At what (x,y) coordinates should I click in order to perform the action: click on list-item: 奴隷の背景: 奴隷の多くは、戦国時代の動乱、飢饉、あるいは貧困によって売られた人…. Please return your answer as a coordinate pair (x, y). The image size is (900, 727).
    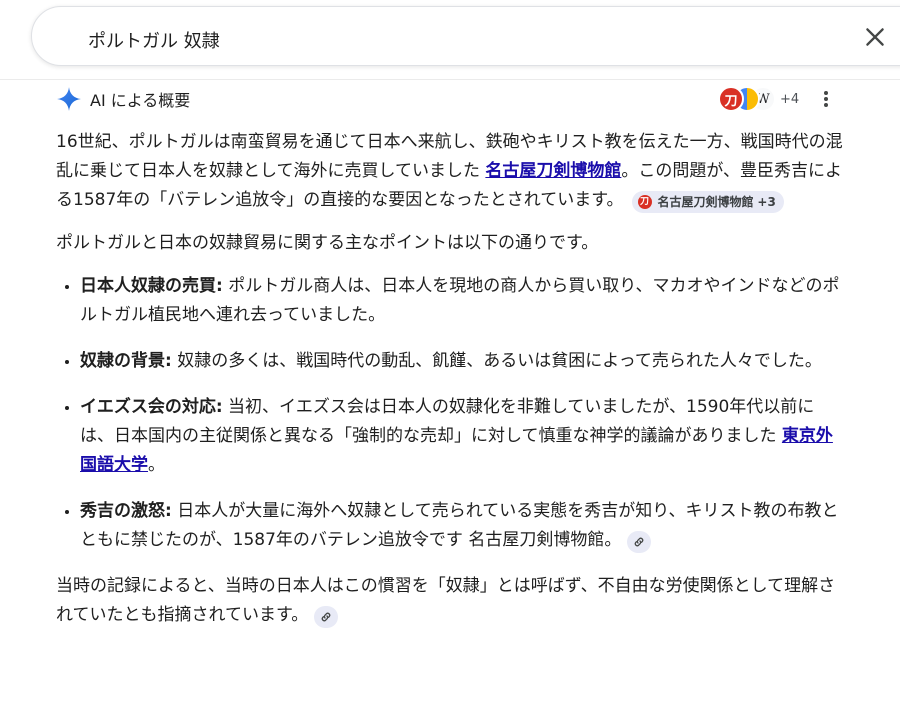
    Looking at the image, I should click on (463, 361).